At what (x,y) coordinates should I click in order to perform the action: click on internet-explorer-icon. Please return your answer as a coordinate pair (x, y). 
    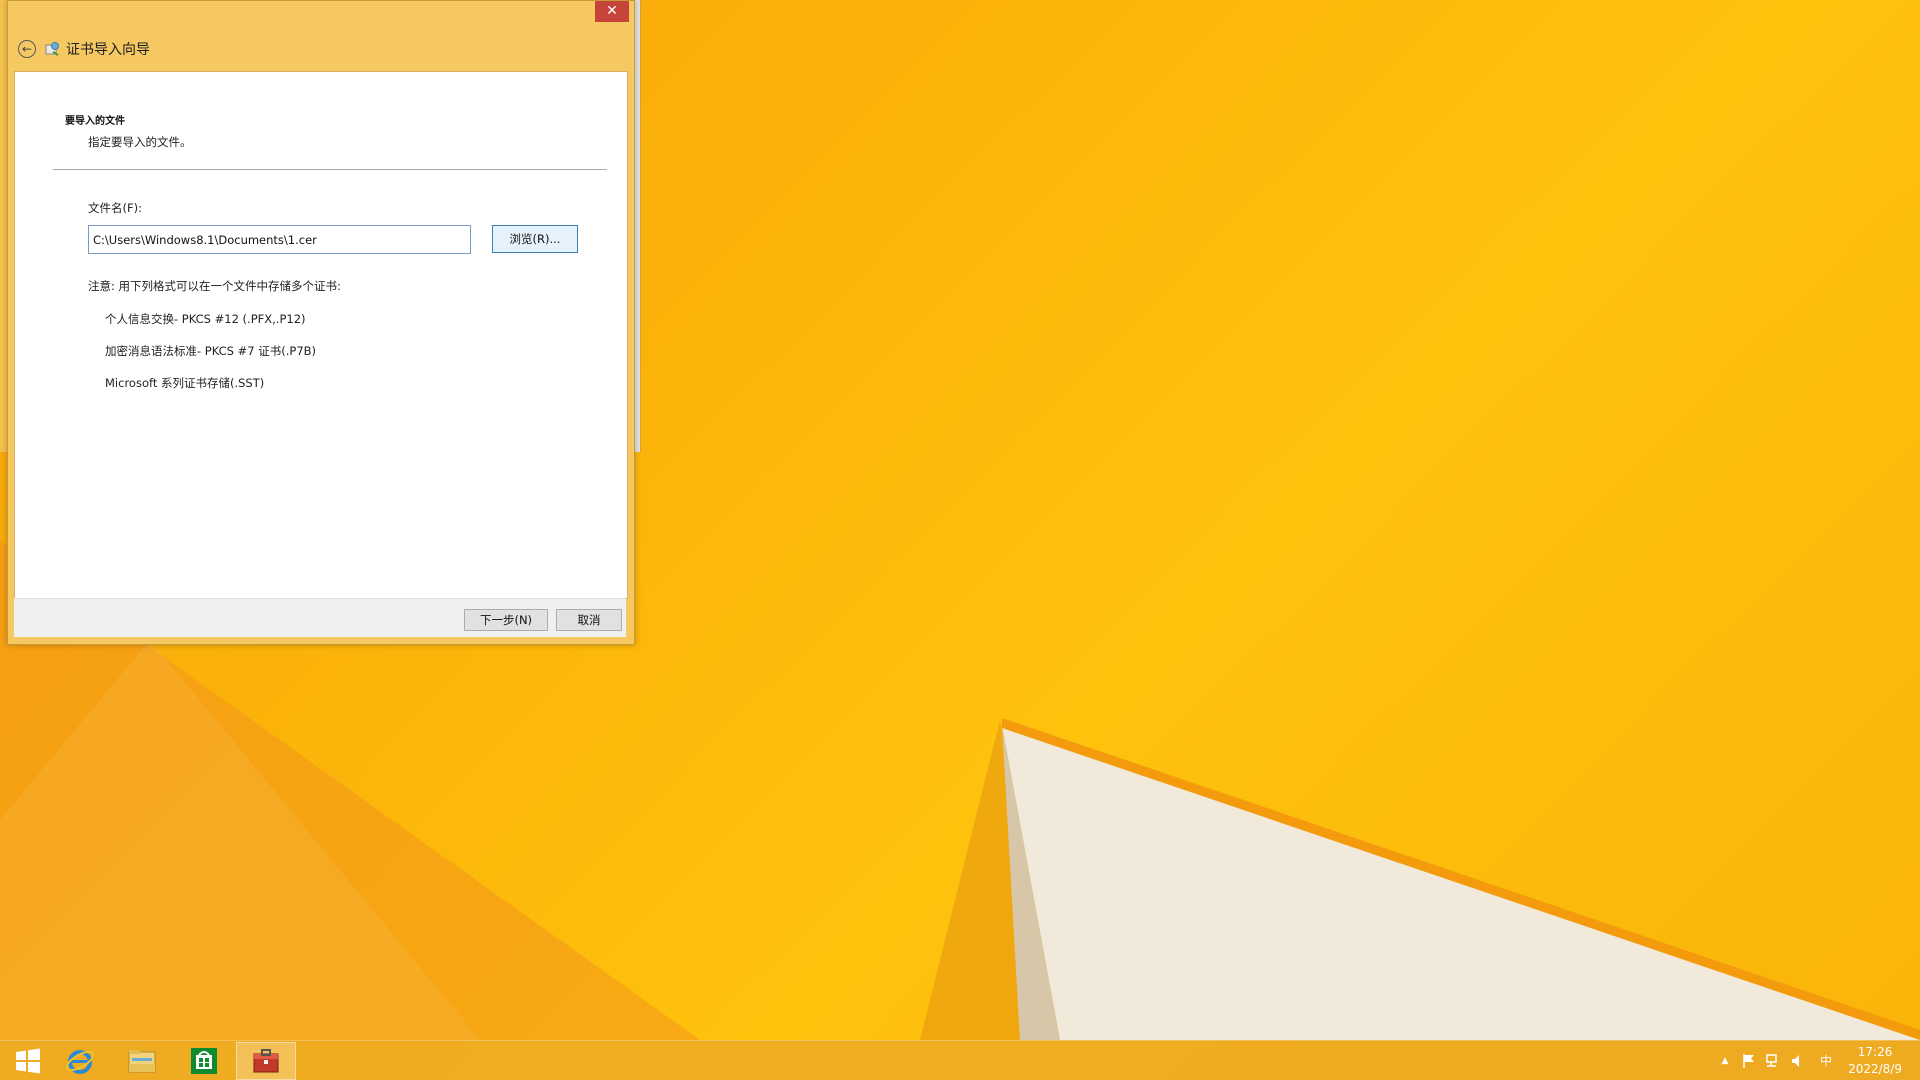
    Looking at the image, I should click on (80, 1062).